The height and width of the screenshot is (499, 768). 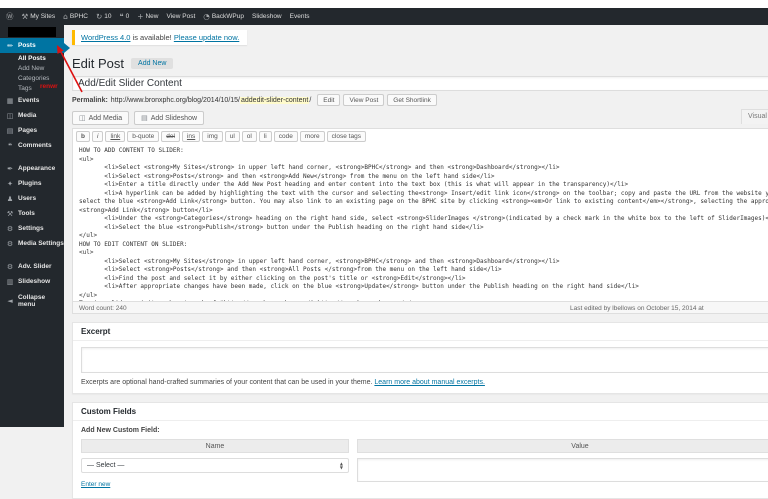 What do you see at coordinates (32, 300) in the screenshot?
I see `sidebar-item: ◄ Collapse menu` at bounding box center [32, 300].